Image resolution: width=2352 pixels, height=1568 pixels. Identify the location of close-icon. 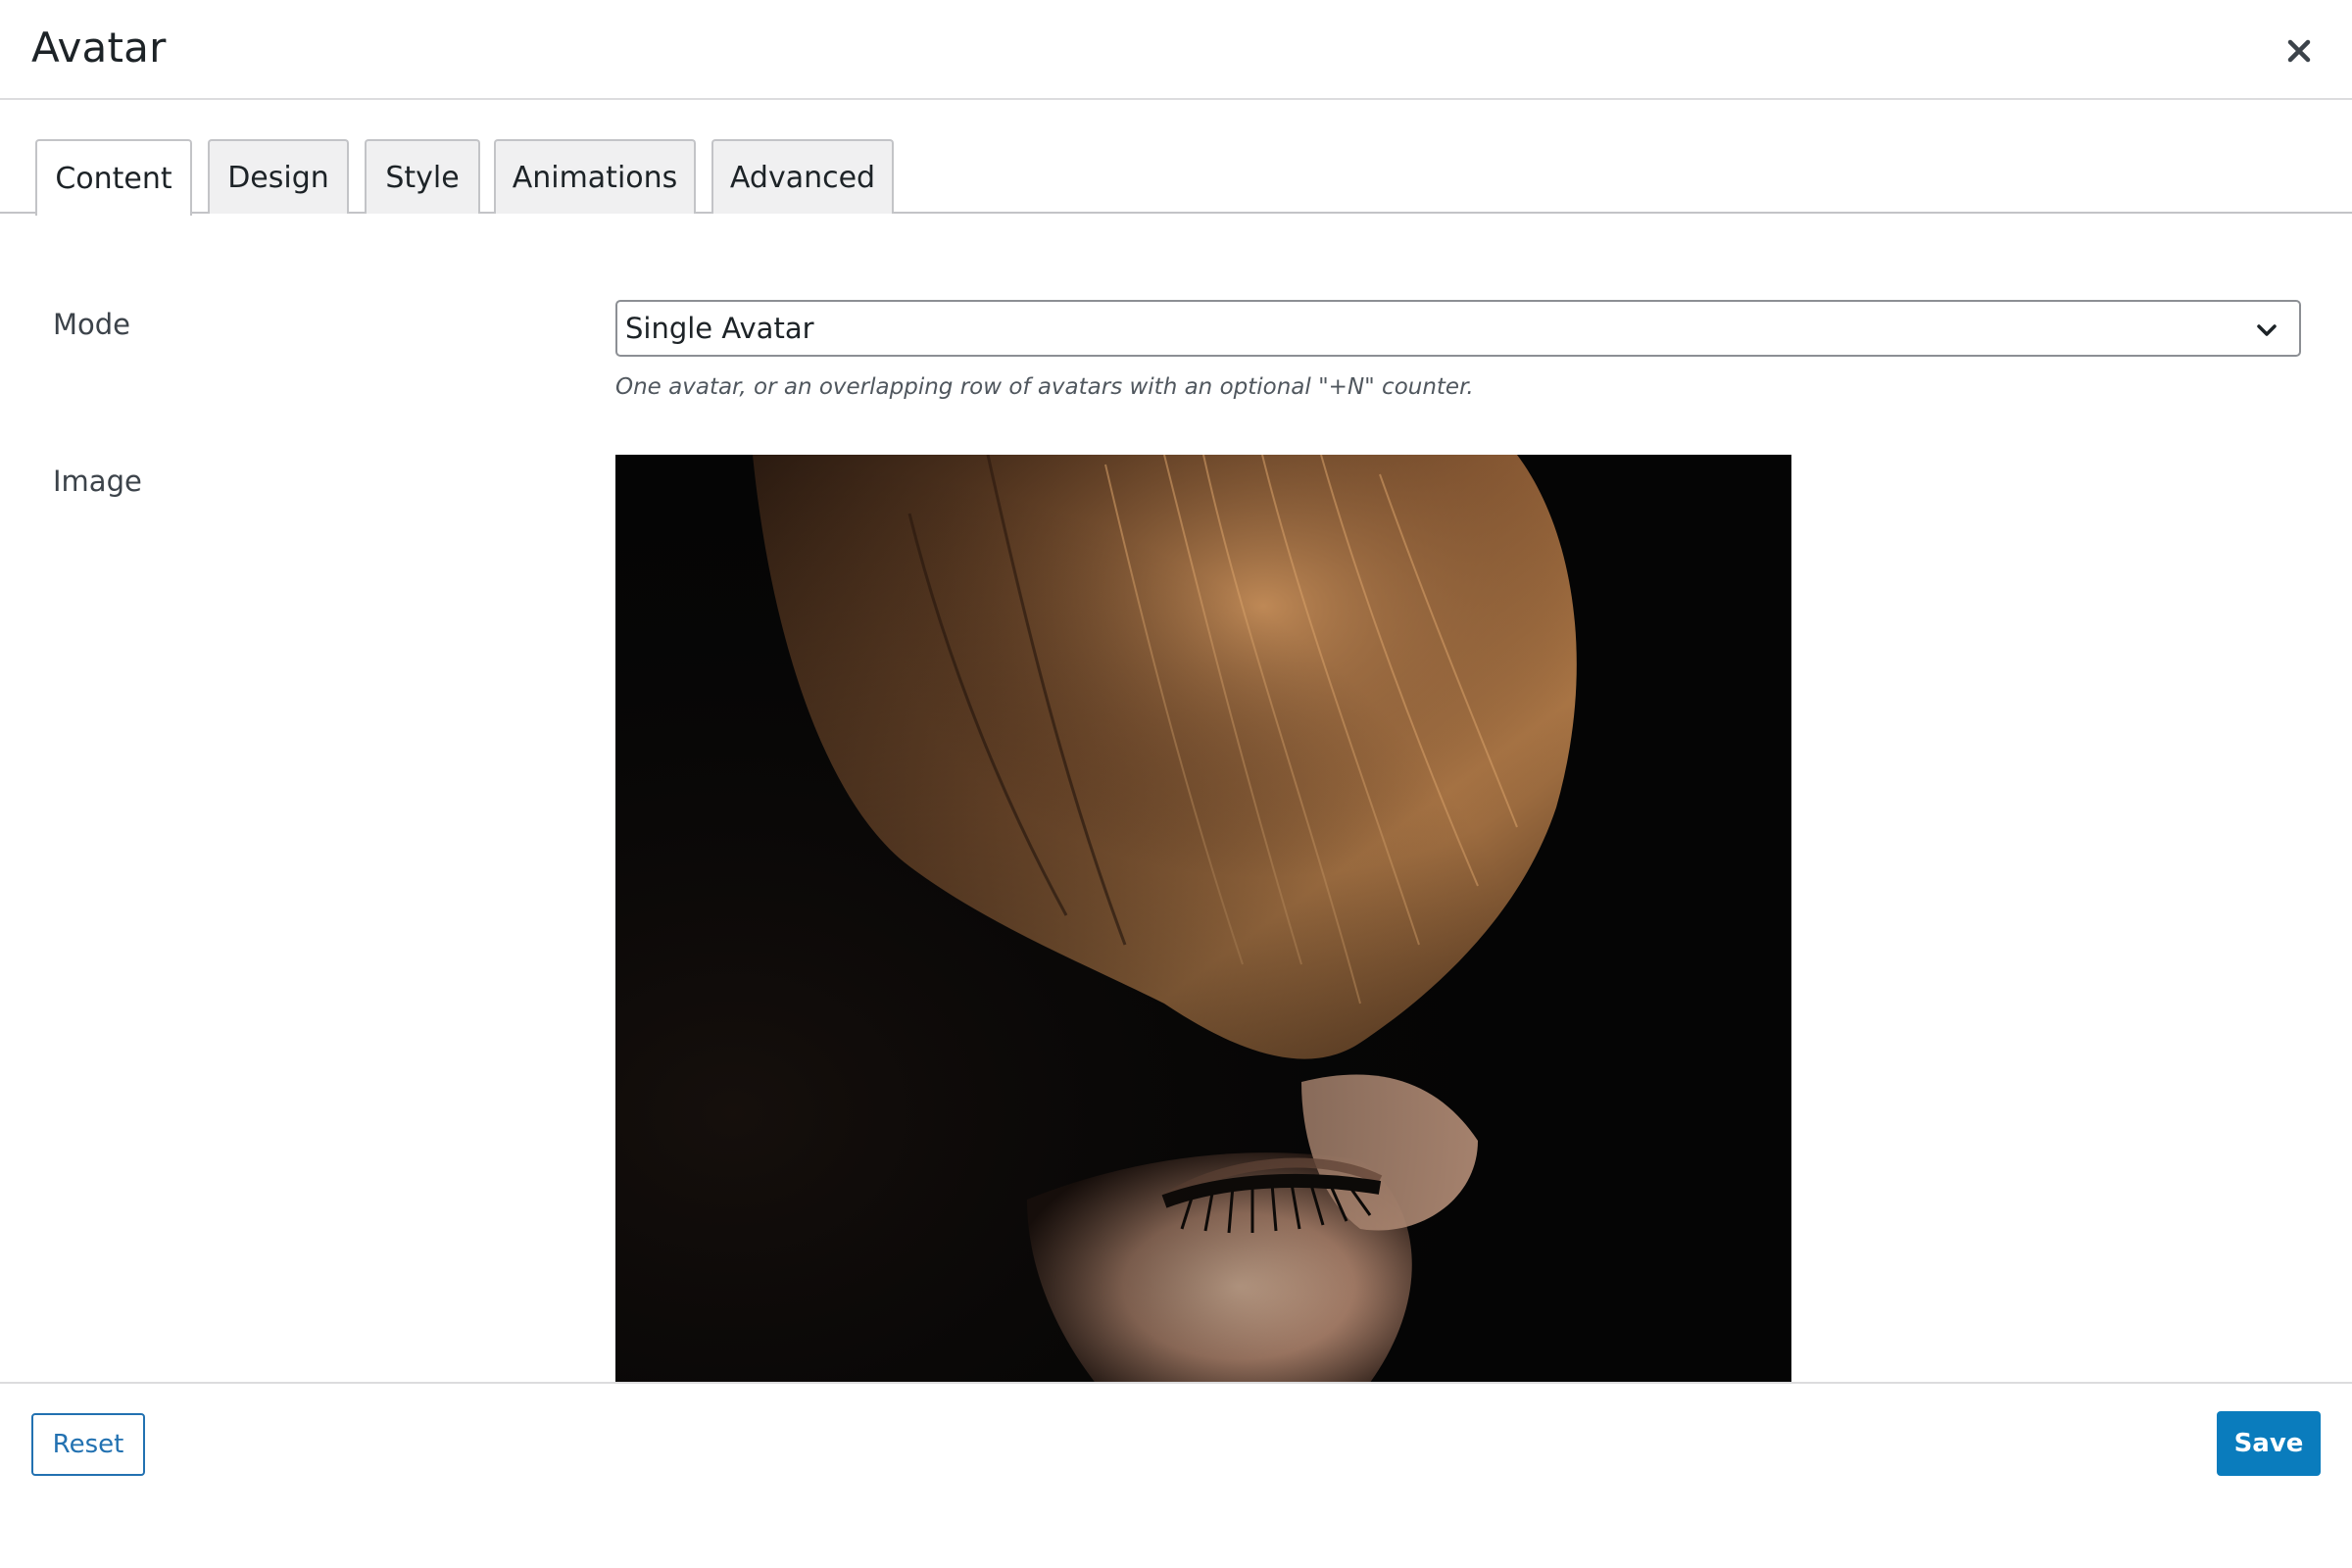
(2299, 51).